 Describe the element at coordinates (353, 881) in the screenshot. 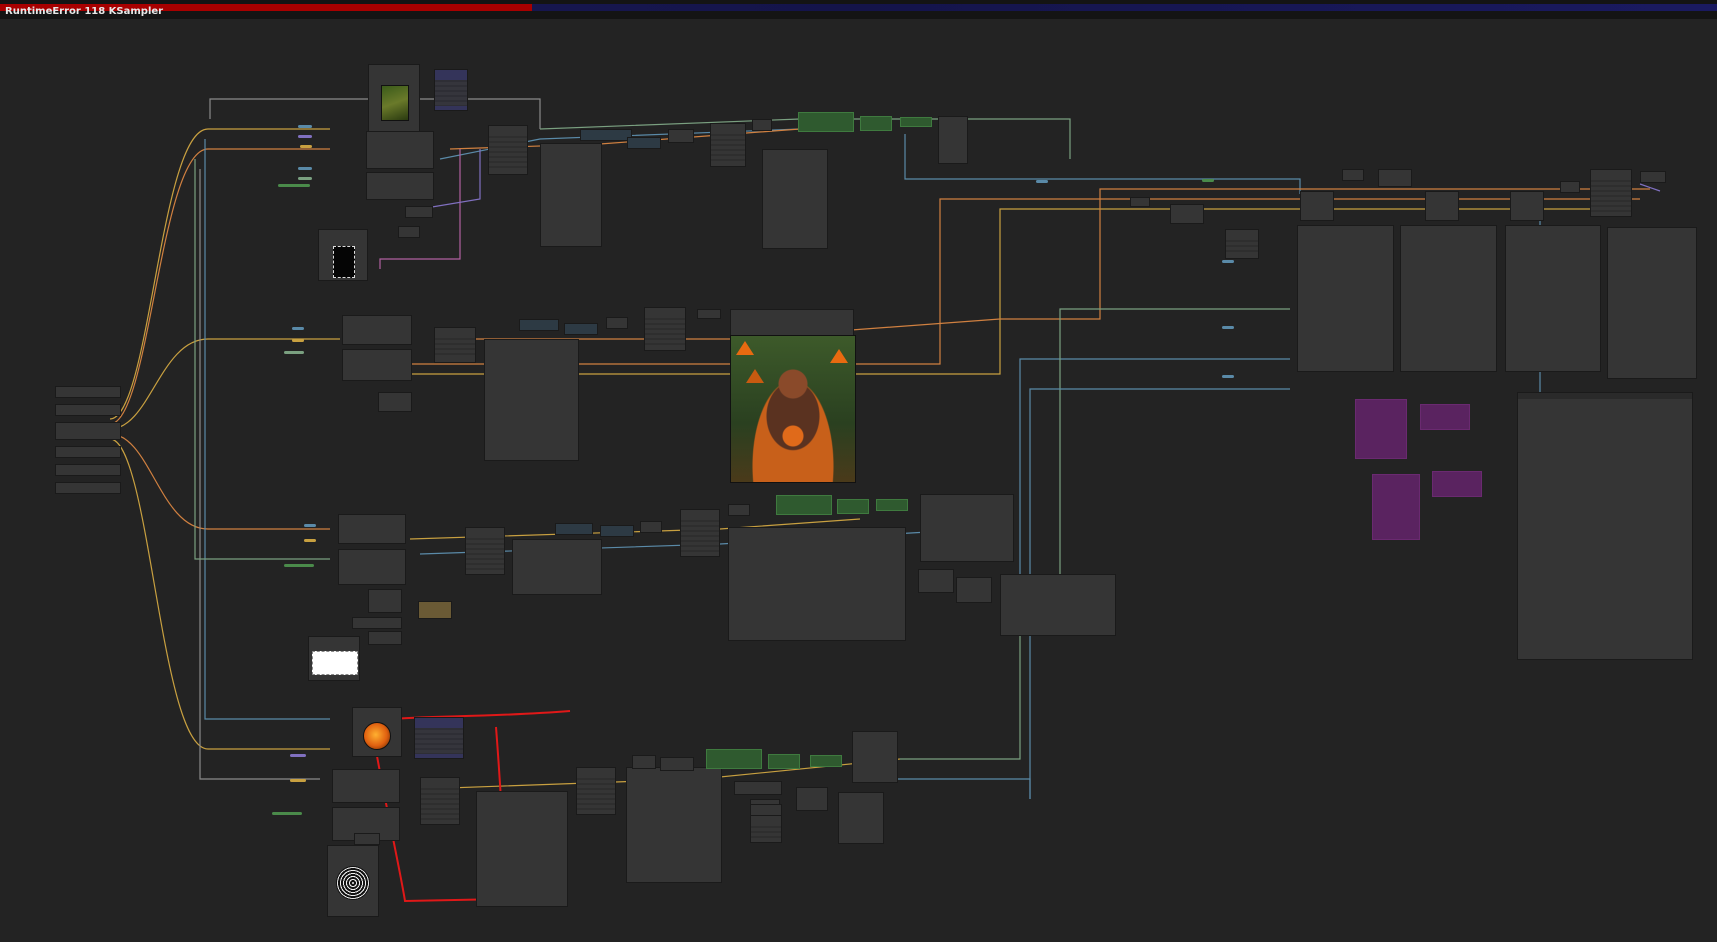

I see `noise-node` at that location.